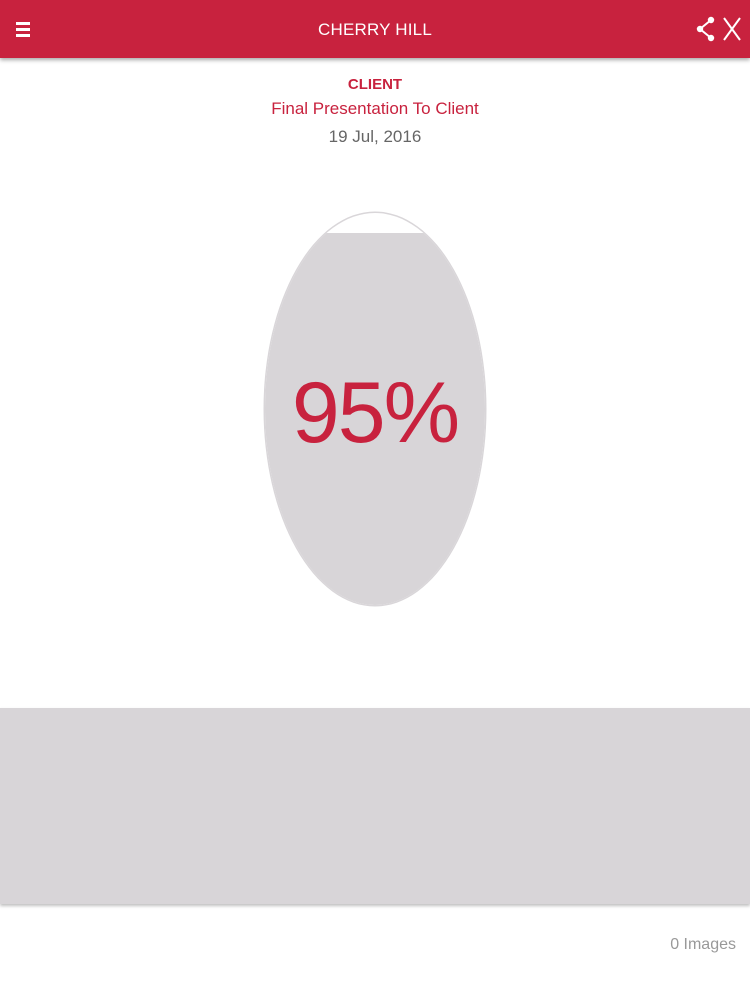 This screenshot has width=750, height=1000. I want to click on close-button, so click(731, 29).